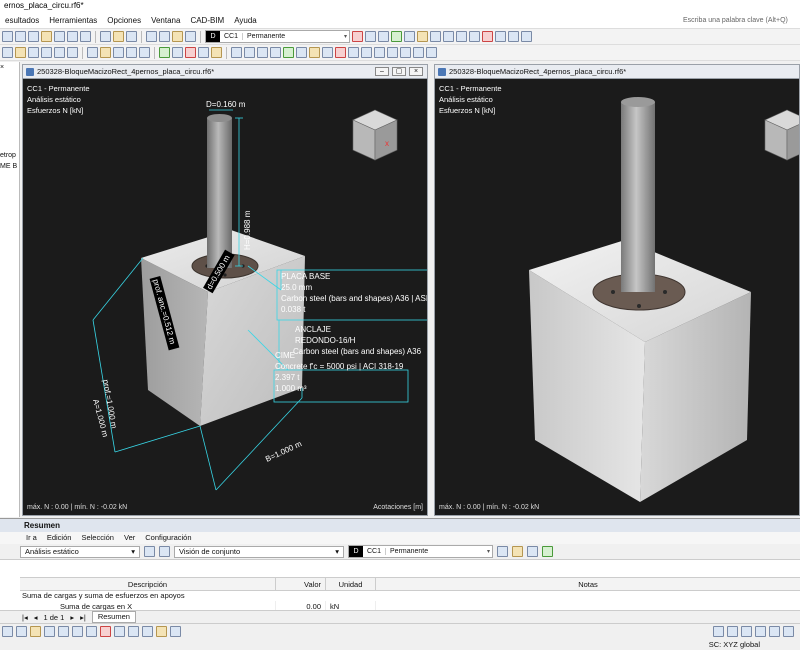 The width and height of the screenshot is (800, 650). What do you see at coordinates (72, 36) in the screenshot?
I see `solid-icon` at bounding box center [72, 36].